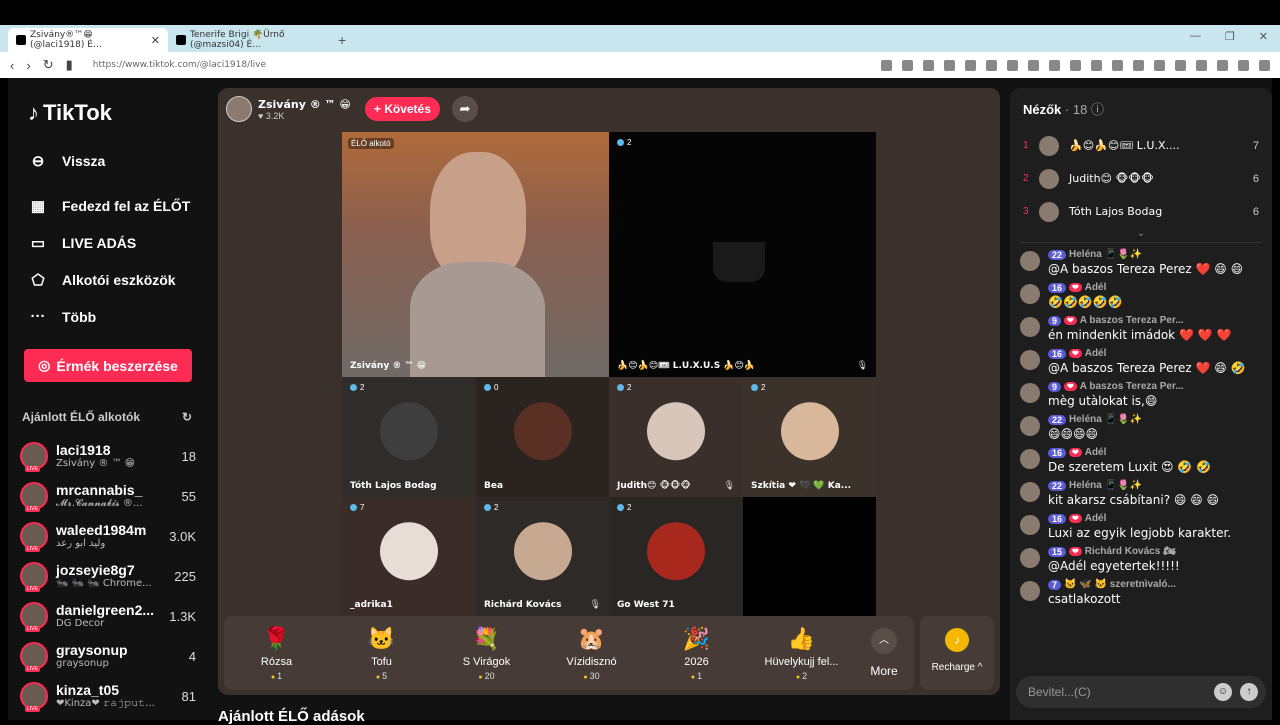 Image resolution: width=1280 pixels, height=725 pixels. Describe the element at coordinates (1230, 36) in the screenshot. I see `maximize-icon: ❐` at that location.